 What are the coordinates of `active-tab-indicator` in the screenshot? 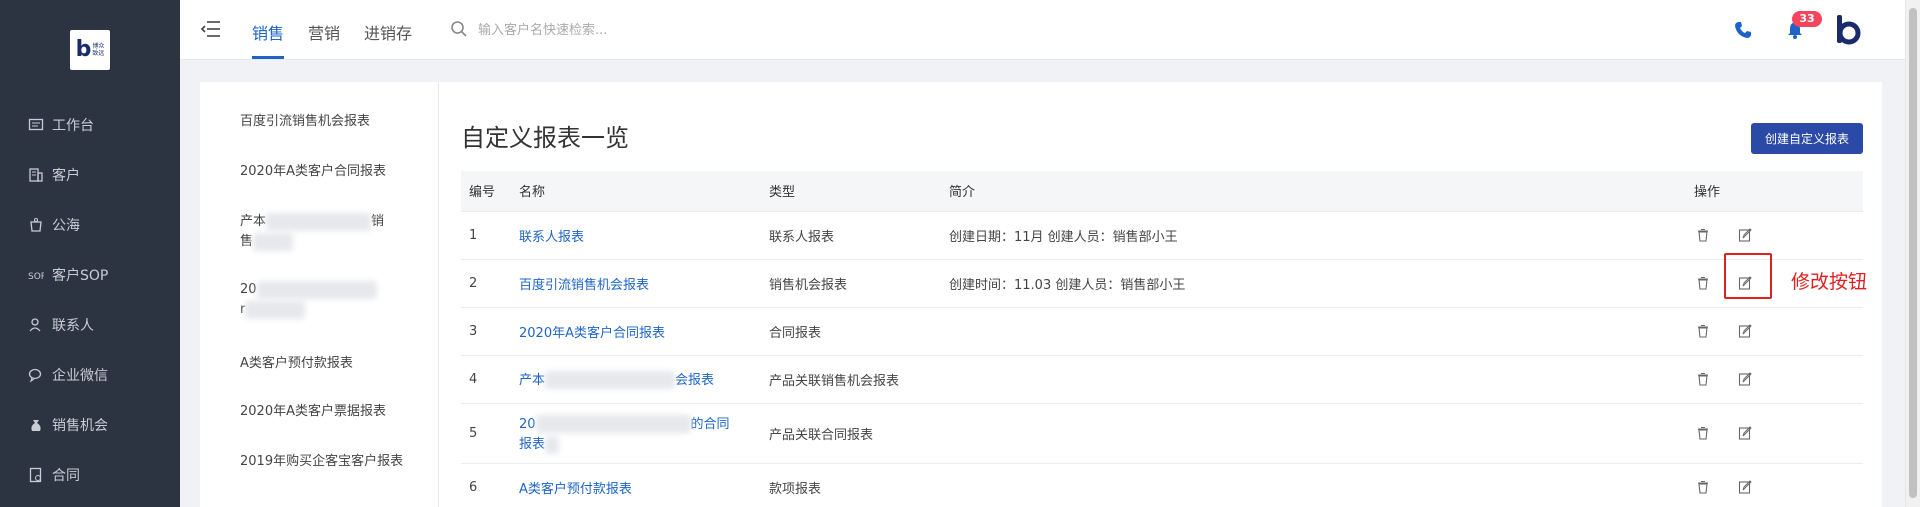 It's located at (268, 57).